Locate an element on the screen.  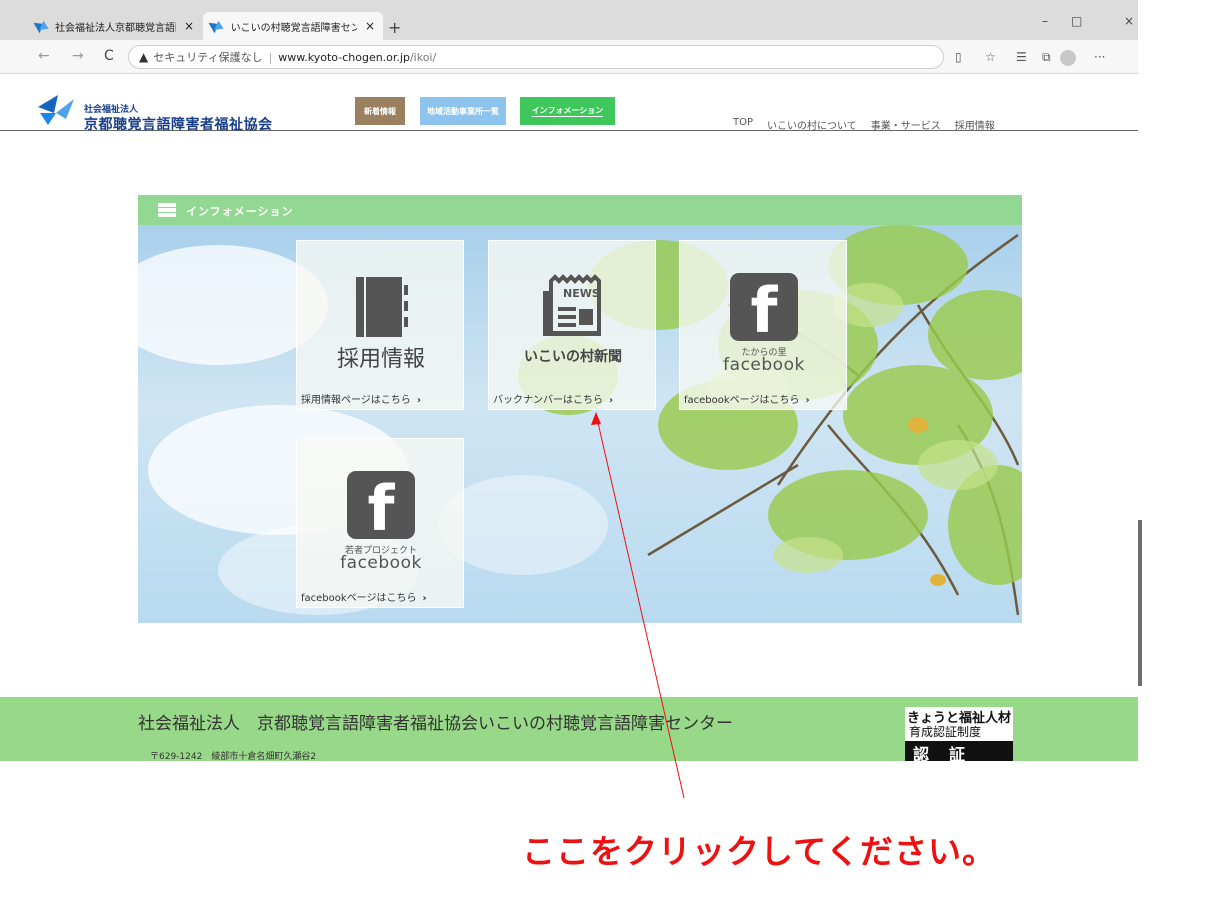
security-status: セキュリティ保護なし is located at coordinates (208, 57).